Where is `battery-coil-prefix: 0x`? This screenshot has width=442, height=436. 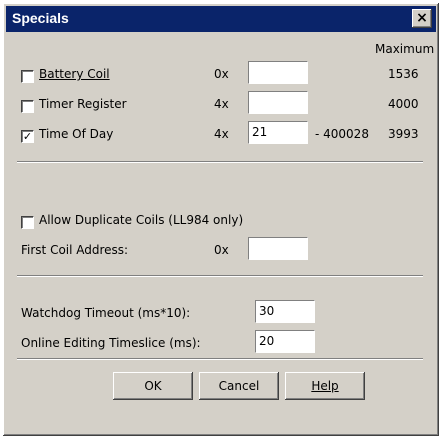 battery-coil-prefix: 0x is located at coordinates (221, 74).